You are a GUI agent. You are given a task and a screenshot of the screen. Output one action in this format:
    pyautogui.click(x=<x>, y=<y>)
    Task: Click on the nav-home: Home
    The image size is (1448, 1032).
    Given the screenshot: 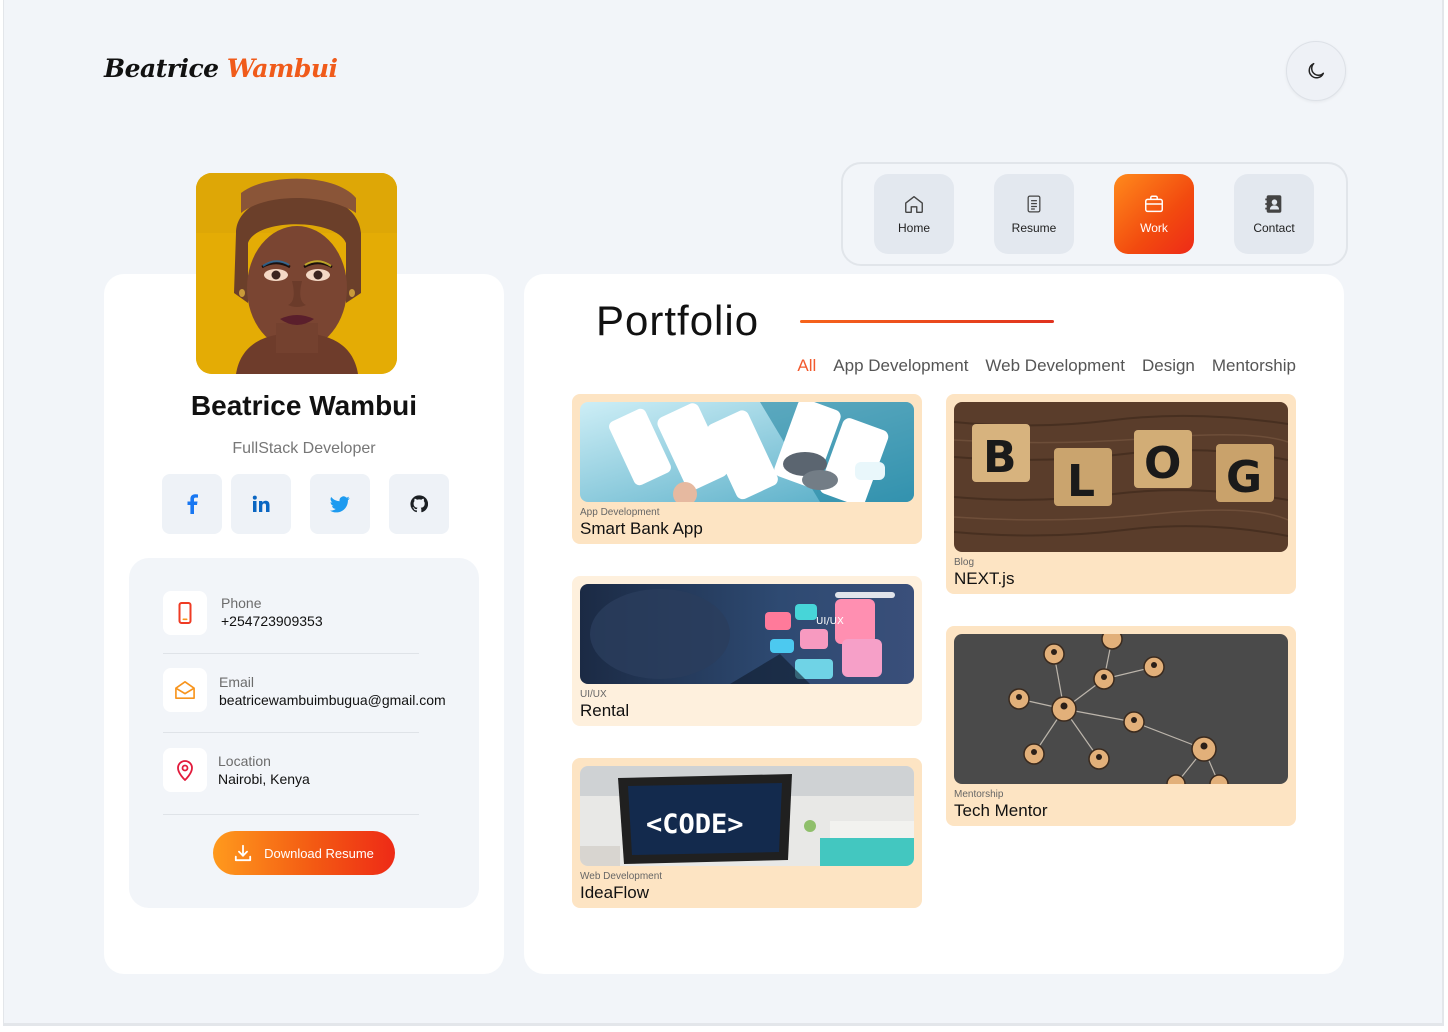 What is the action you would take?
    pyautogui.click(x=914, y=214)
    